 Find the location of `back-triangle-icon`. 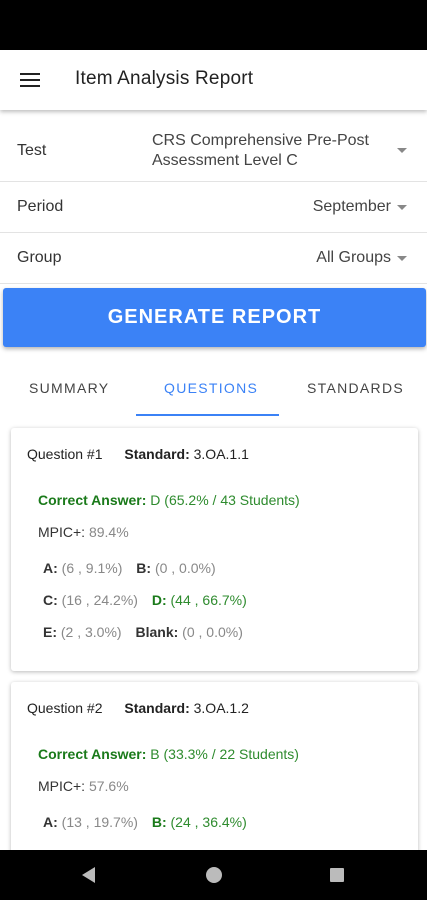

back-triangle-icon is located at coordinates (88, 875).